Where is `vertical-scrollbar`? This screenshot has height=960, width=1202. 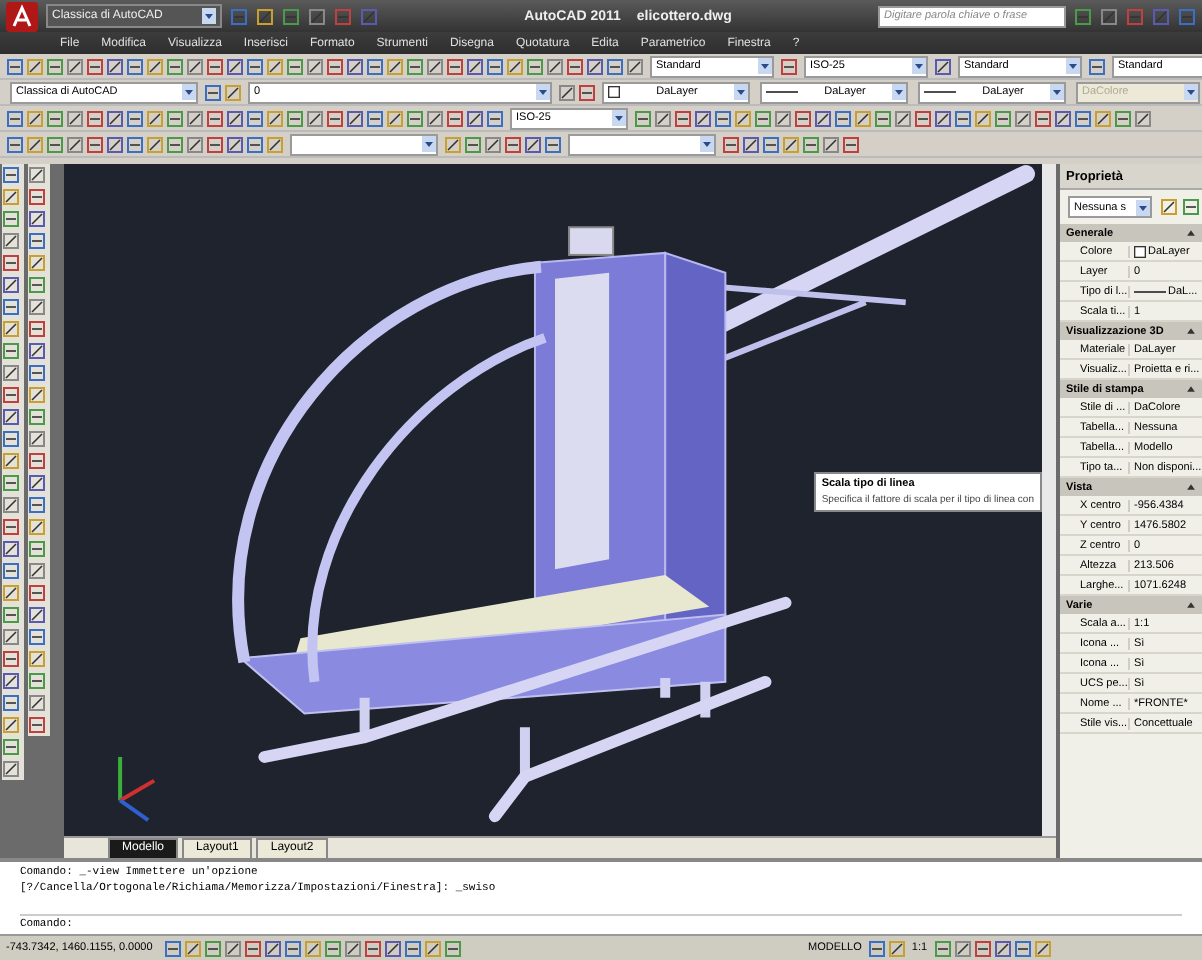 vertical-scrollbar is located at coordinates (1049, 500).